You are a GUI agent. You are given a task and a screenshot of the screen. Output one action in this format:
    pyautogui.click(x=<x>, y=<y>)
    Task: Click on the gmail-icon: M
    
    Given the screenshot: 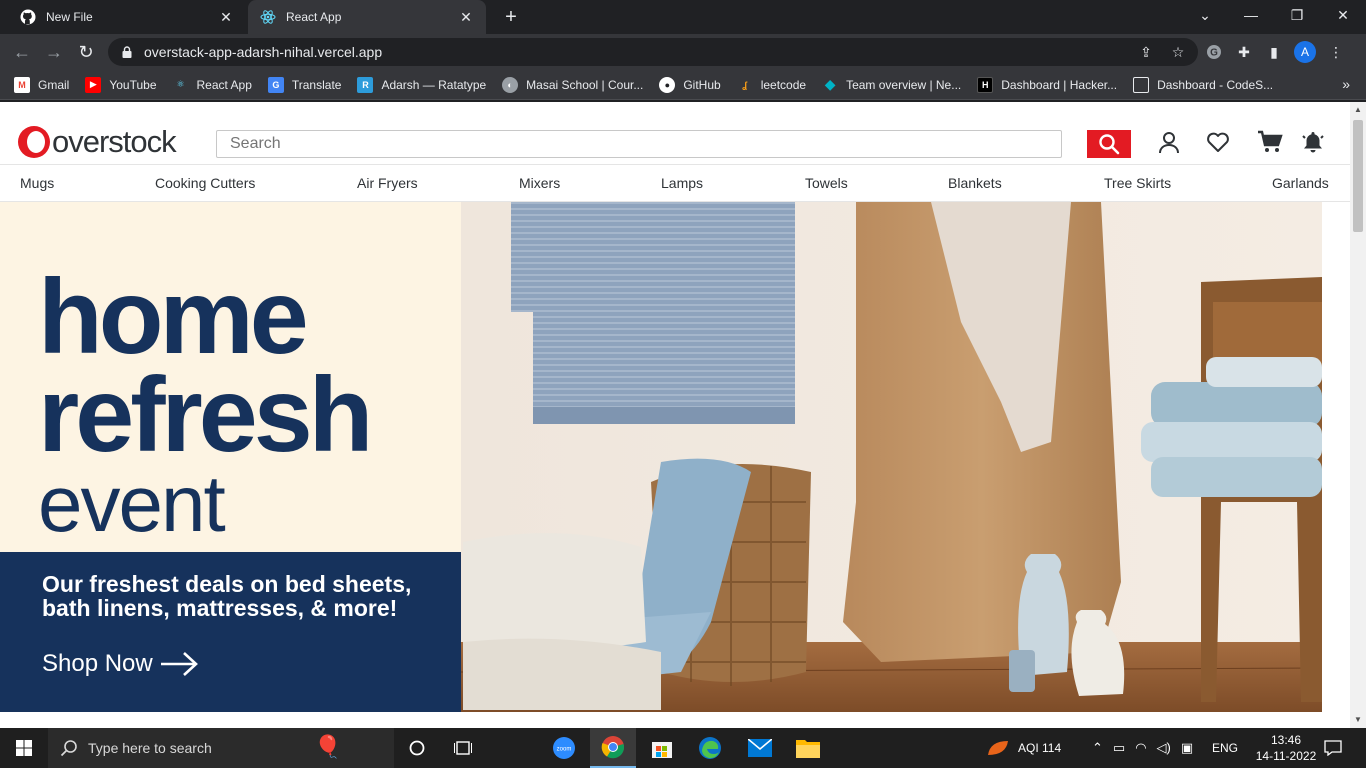 What is the action you would take?
    pyautogui.click(x=22, y=84)
    